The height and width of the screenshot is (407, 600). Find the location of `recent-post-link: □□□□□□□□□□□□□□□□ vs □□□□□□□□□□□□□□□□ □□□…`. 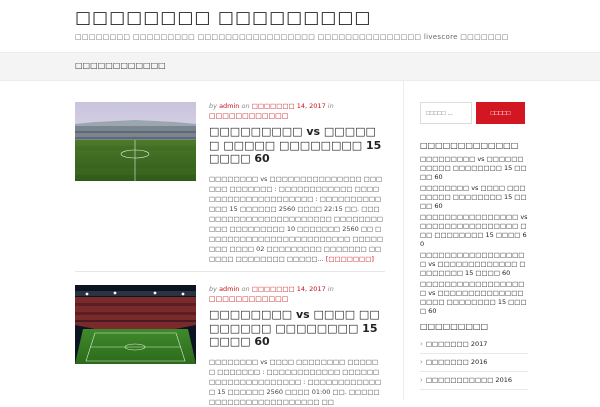

recent-post-link: □□□□□□□□□□□□□□□□ vs □□□□□□□□□□□□□□□□ □□□… is located at coordinates (474, 231).